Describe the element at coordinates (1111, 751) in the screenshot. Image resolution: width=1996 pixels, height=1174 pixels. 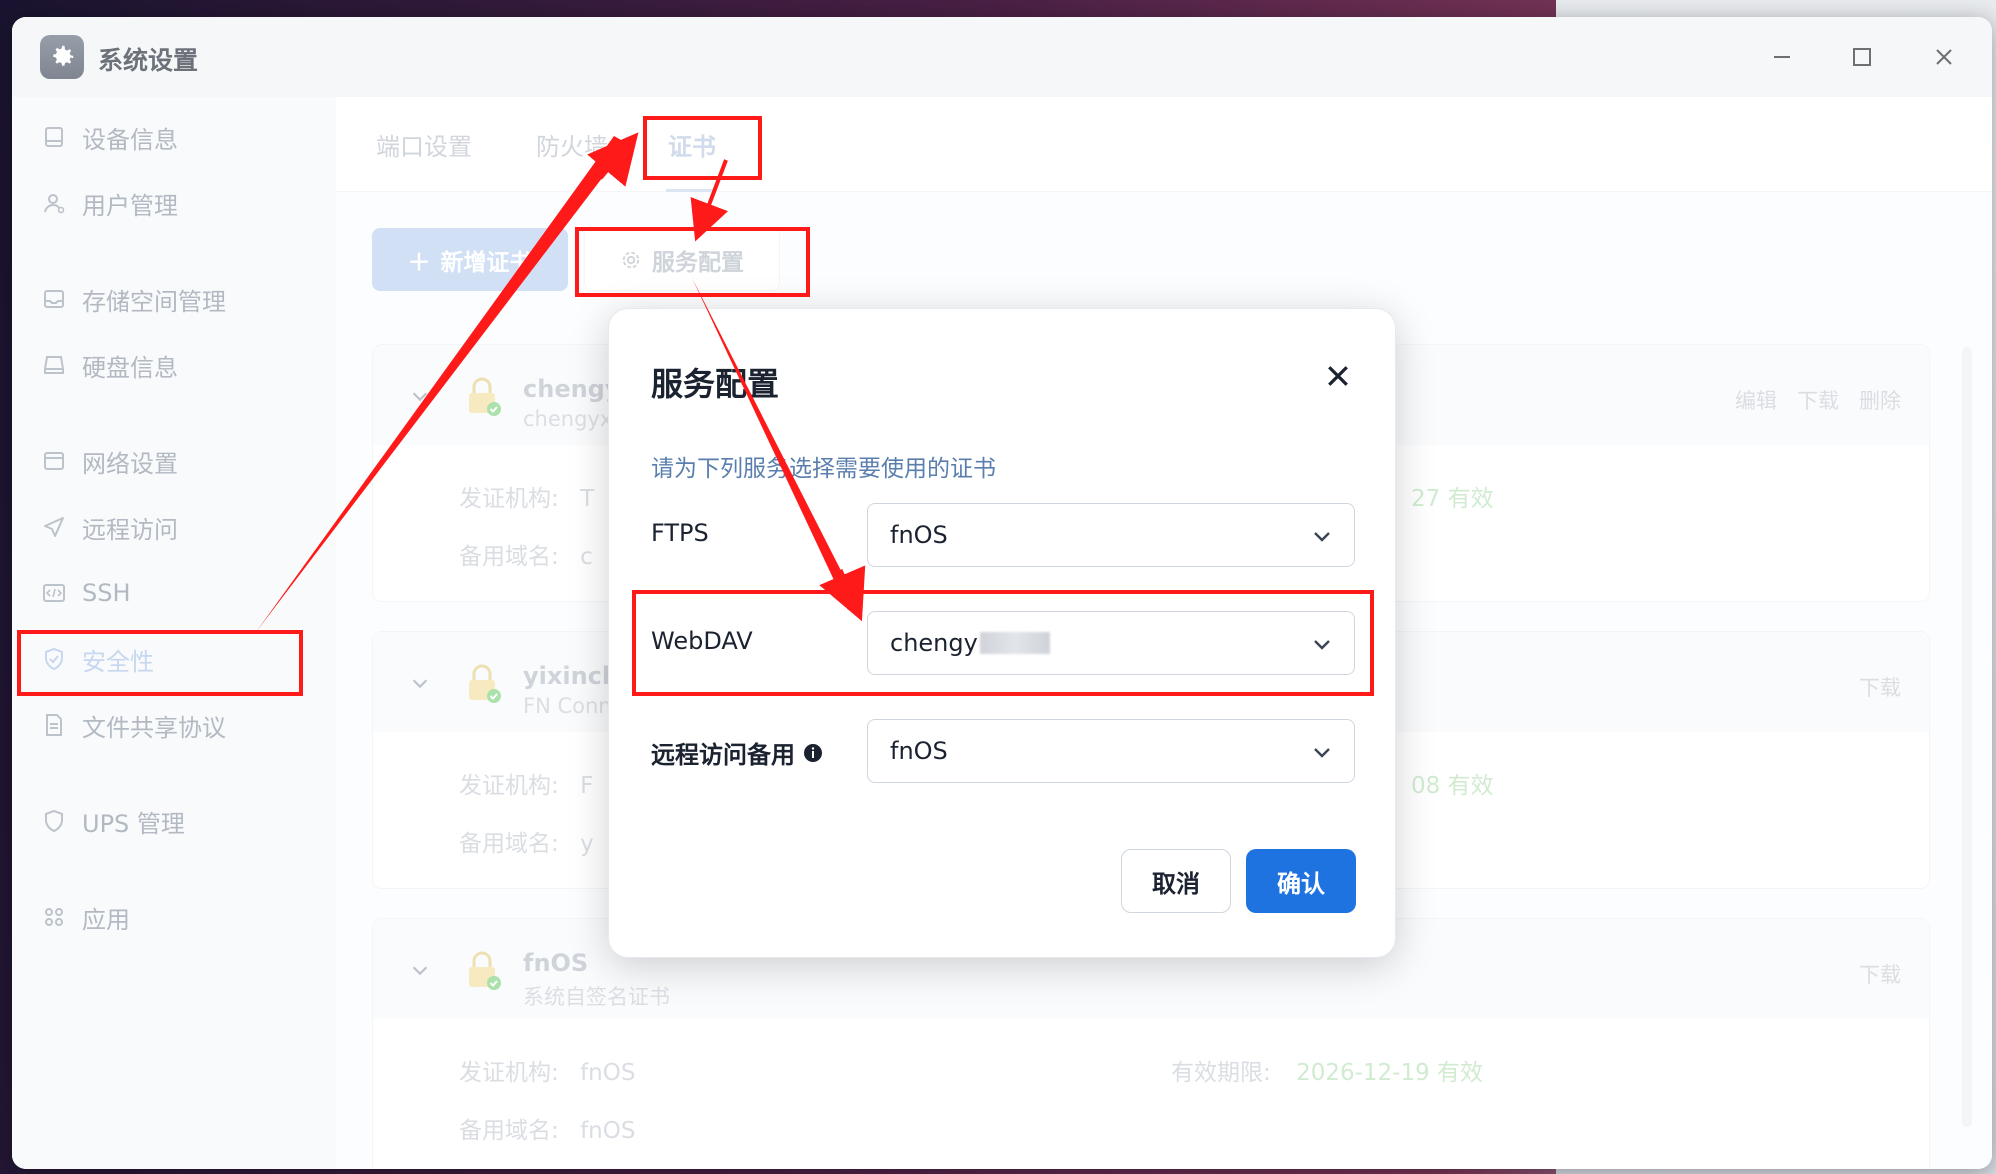
I see `remote-access-backup-select: fnOS` at that location.